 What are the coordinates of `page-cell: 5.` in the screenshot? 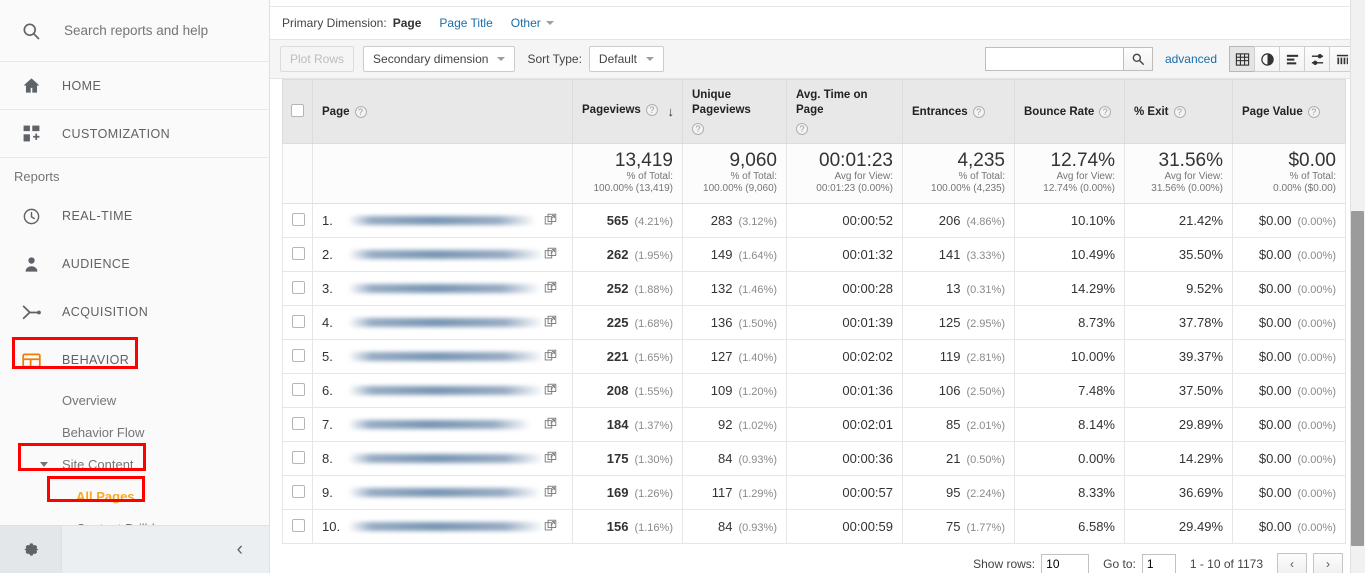 It's located at (442, 356).